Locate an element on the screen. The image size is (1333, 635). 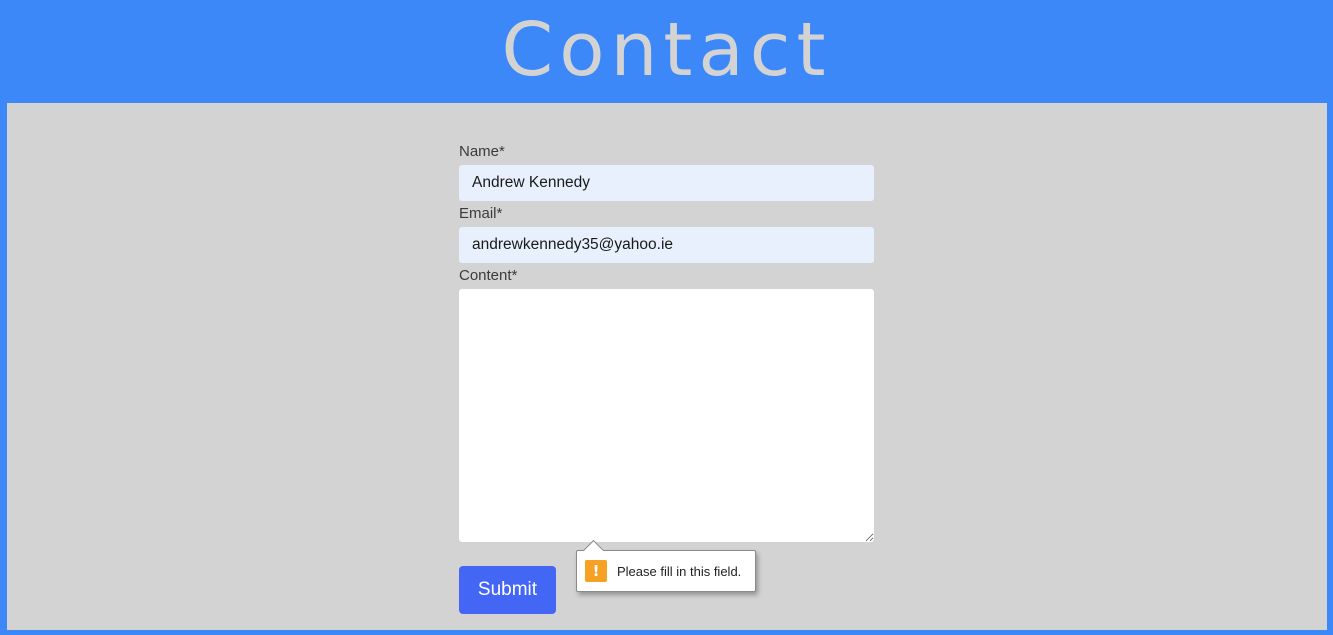
validation-message: Please fill in this field. is located at coordinates (679, 571).